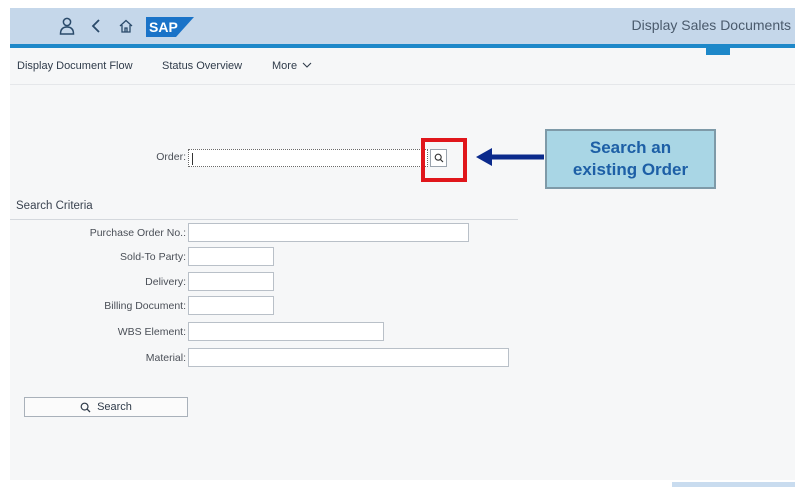 This screenshot has height=487, width=795. I want to click on wbs-element-input, so click(286, 331).